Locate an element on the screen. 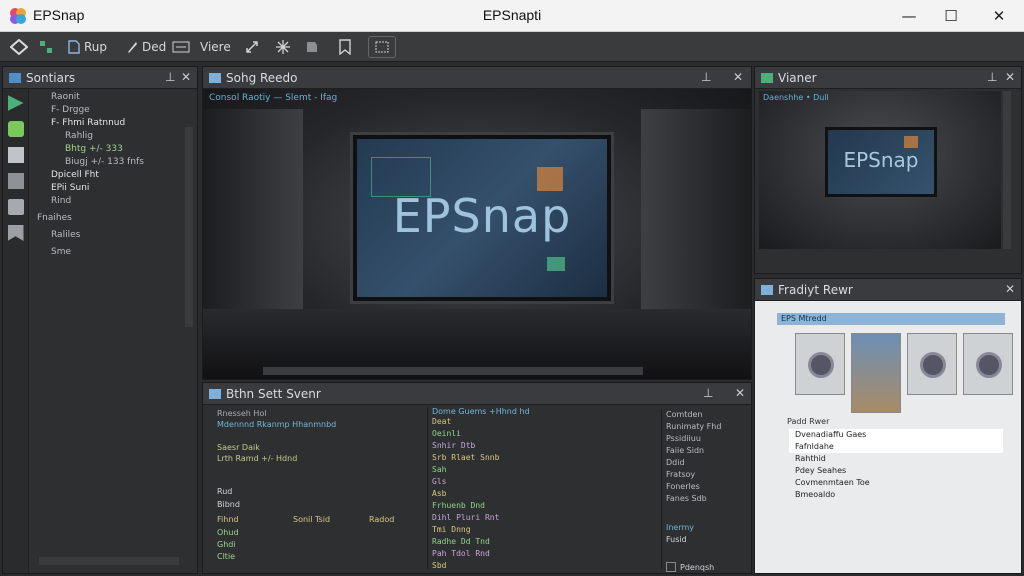 This screenshot has width=1024, height=576. object-button is located at coordinates (312, 47).